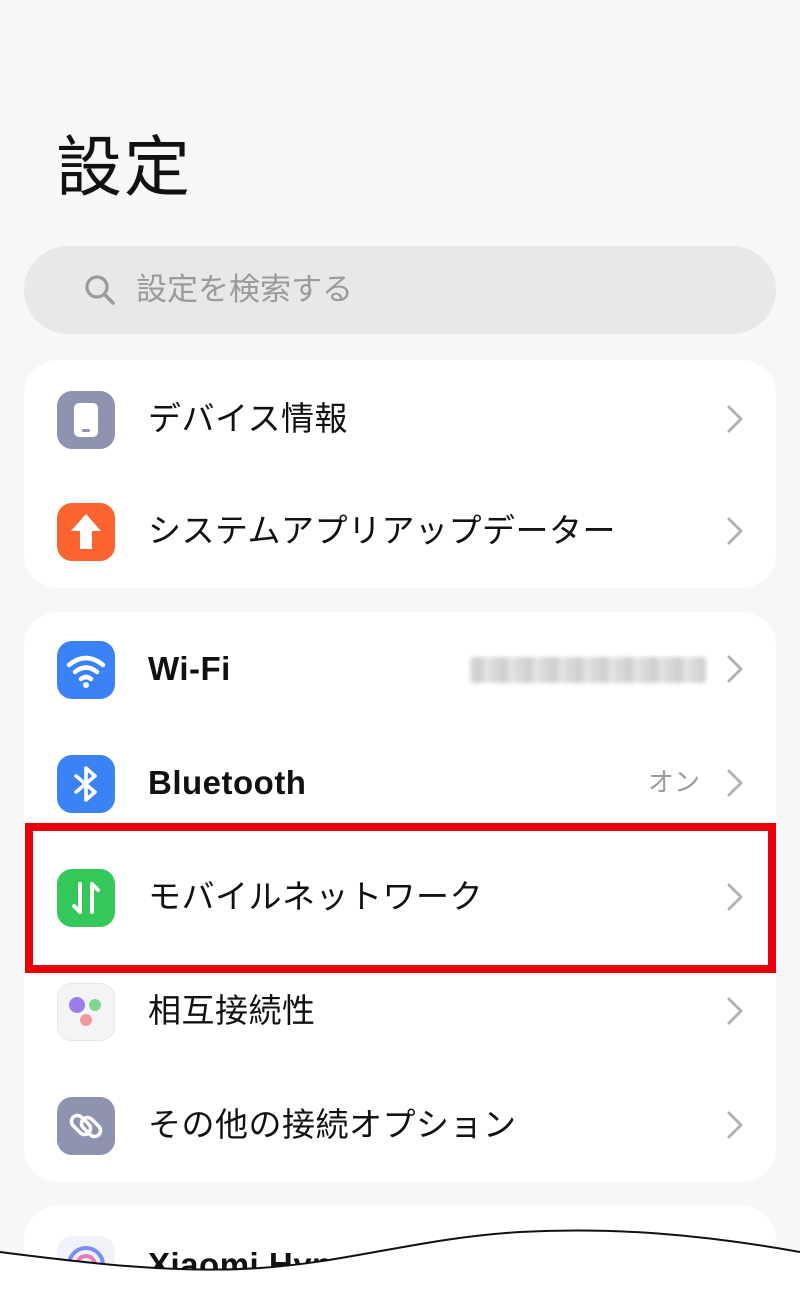  I want to click on settings-item-label: その他の接続オプション, so click(332, 1124).